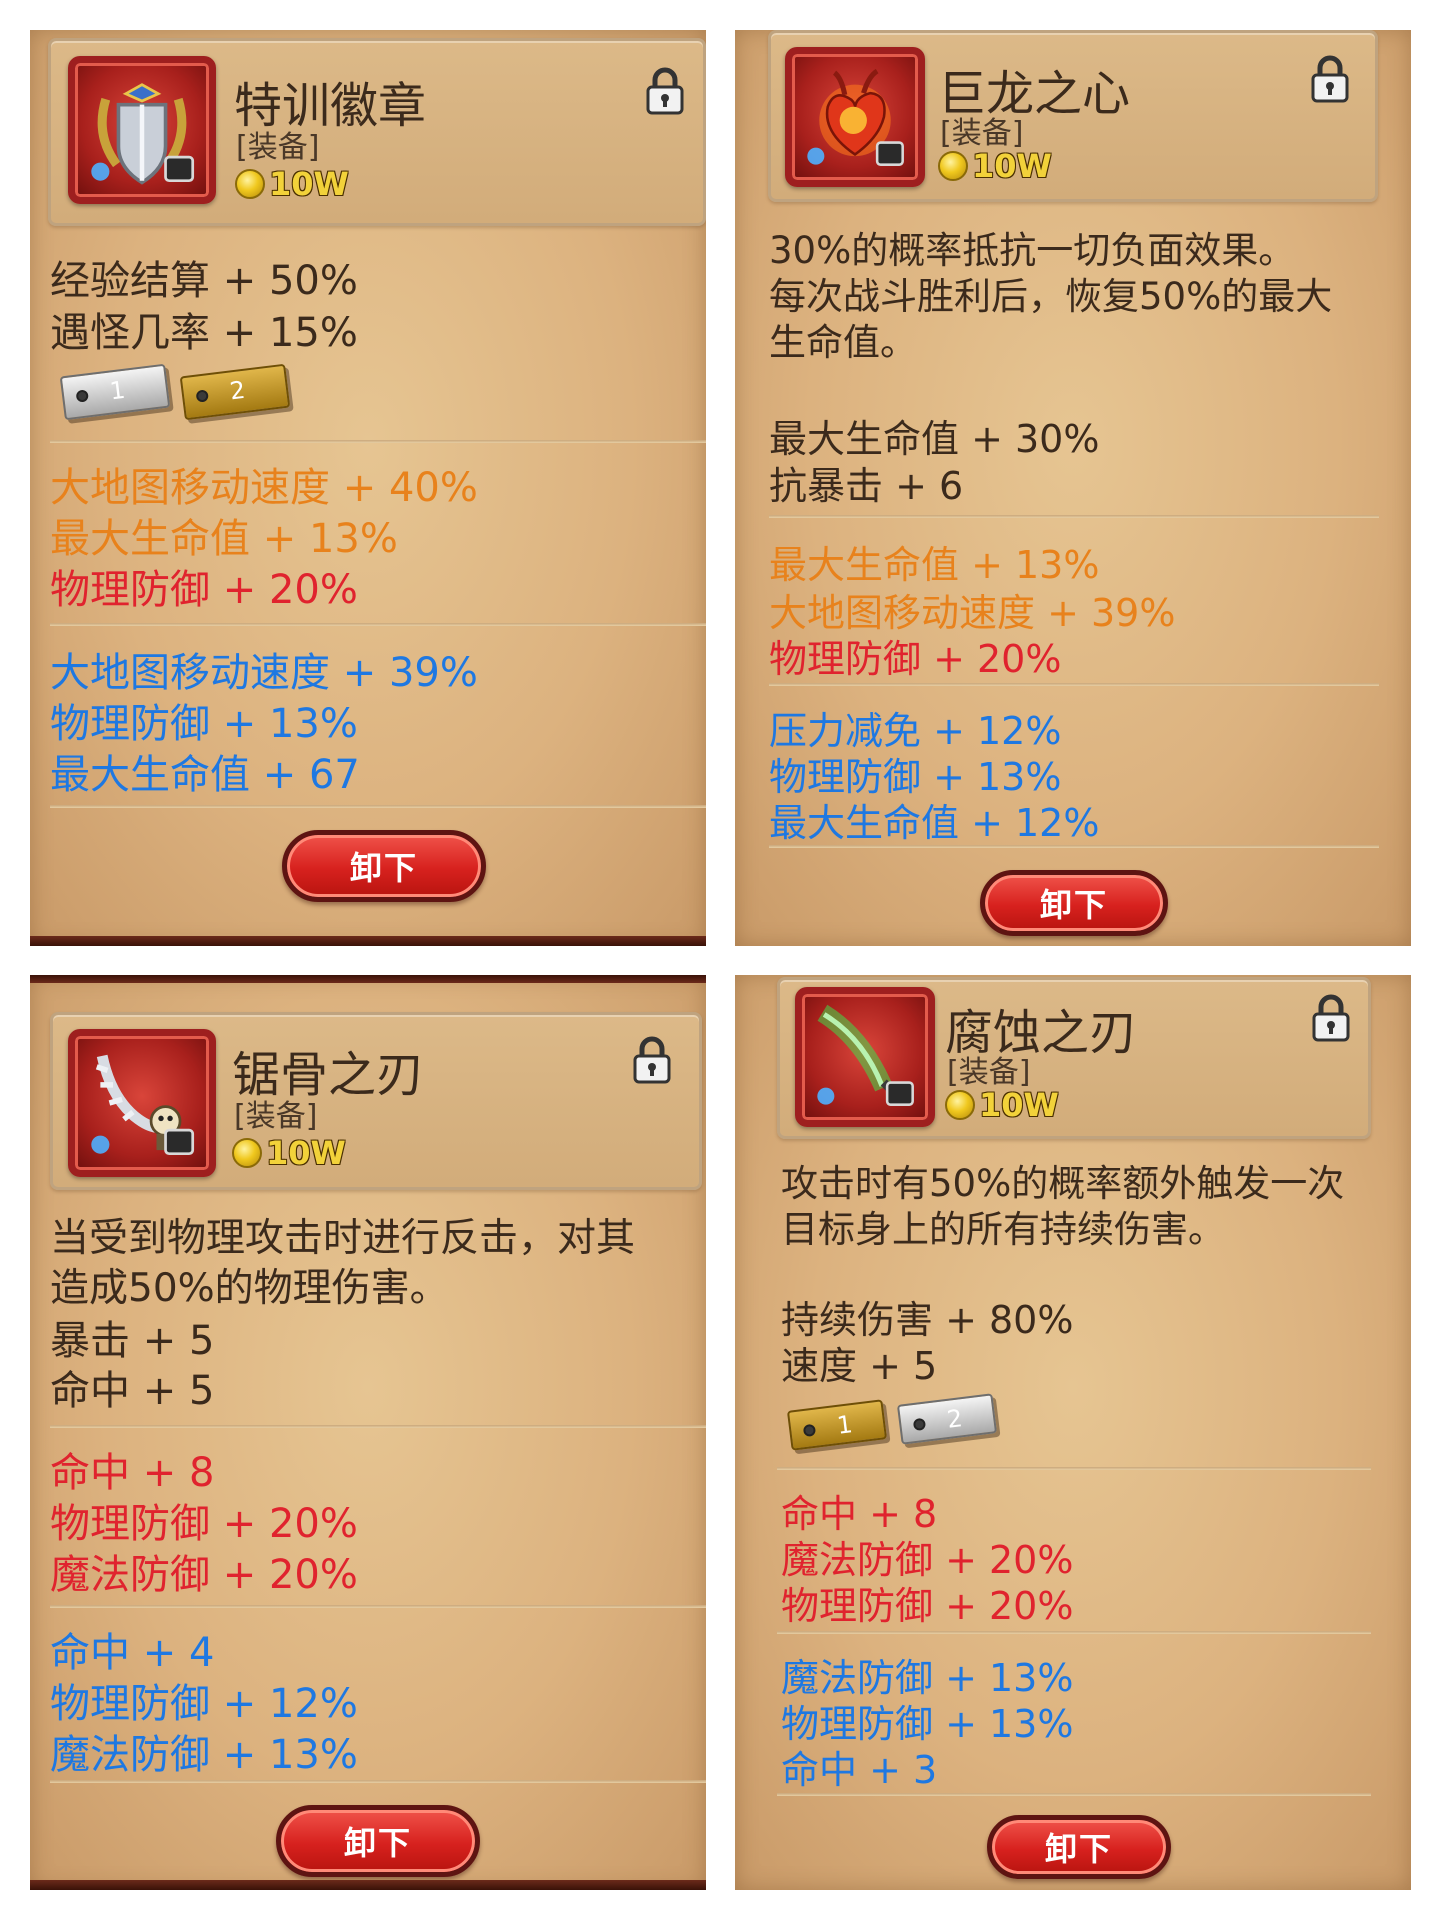 The image size is (1440, 1920). What do you see at coordinates (1003, 1229) in the screenshot?
I see `description-line: 目标身上的所有持续伤害。` at bounding box center [1003, 1229].